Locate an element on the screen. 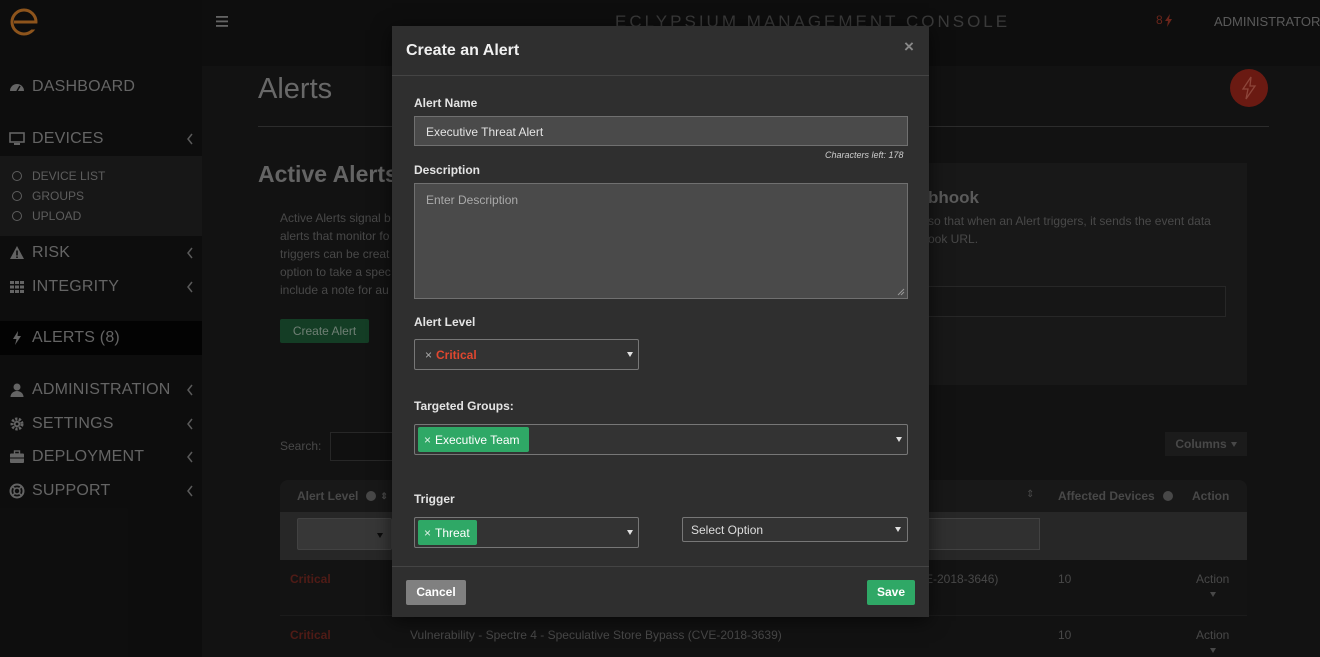 The image size is (1320, 657). trigger-tag-threat: × Threat is located at coordinates (447, 532).